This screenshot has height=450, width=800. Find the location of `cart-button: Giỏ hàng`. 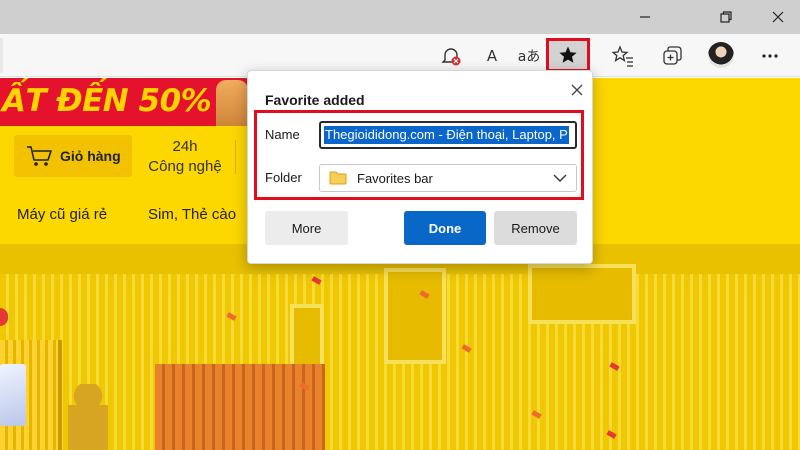

cart-button: Giỏ hàng is located at coordinates (73, 156).